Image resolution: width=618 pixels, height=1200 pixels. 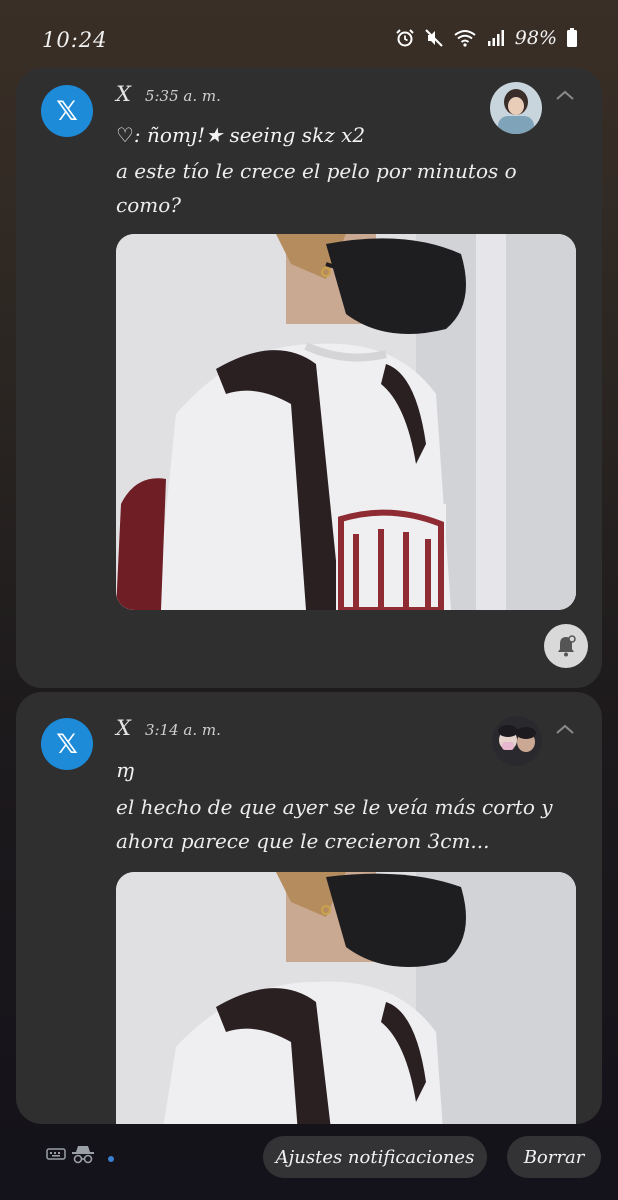 I want to click on status-time: 10:24, so click(x=75, y=40).